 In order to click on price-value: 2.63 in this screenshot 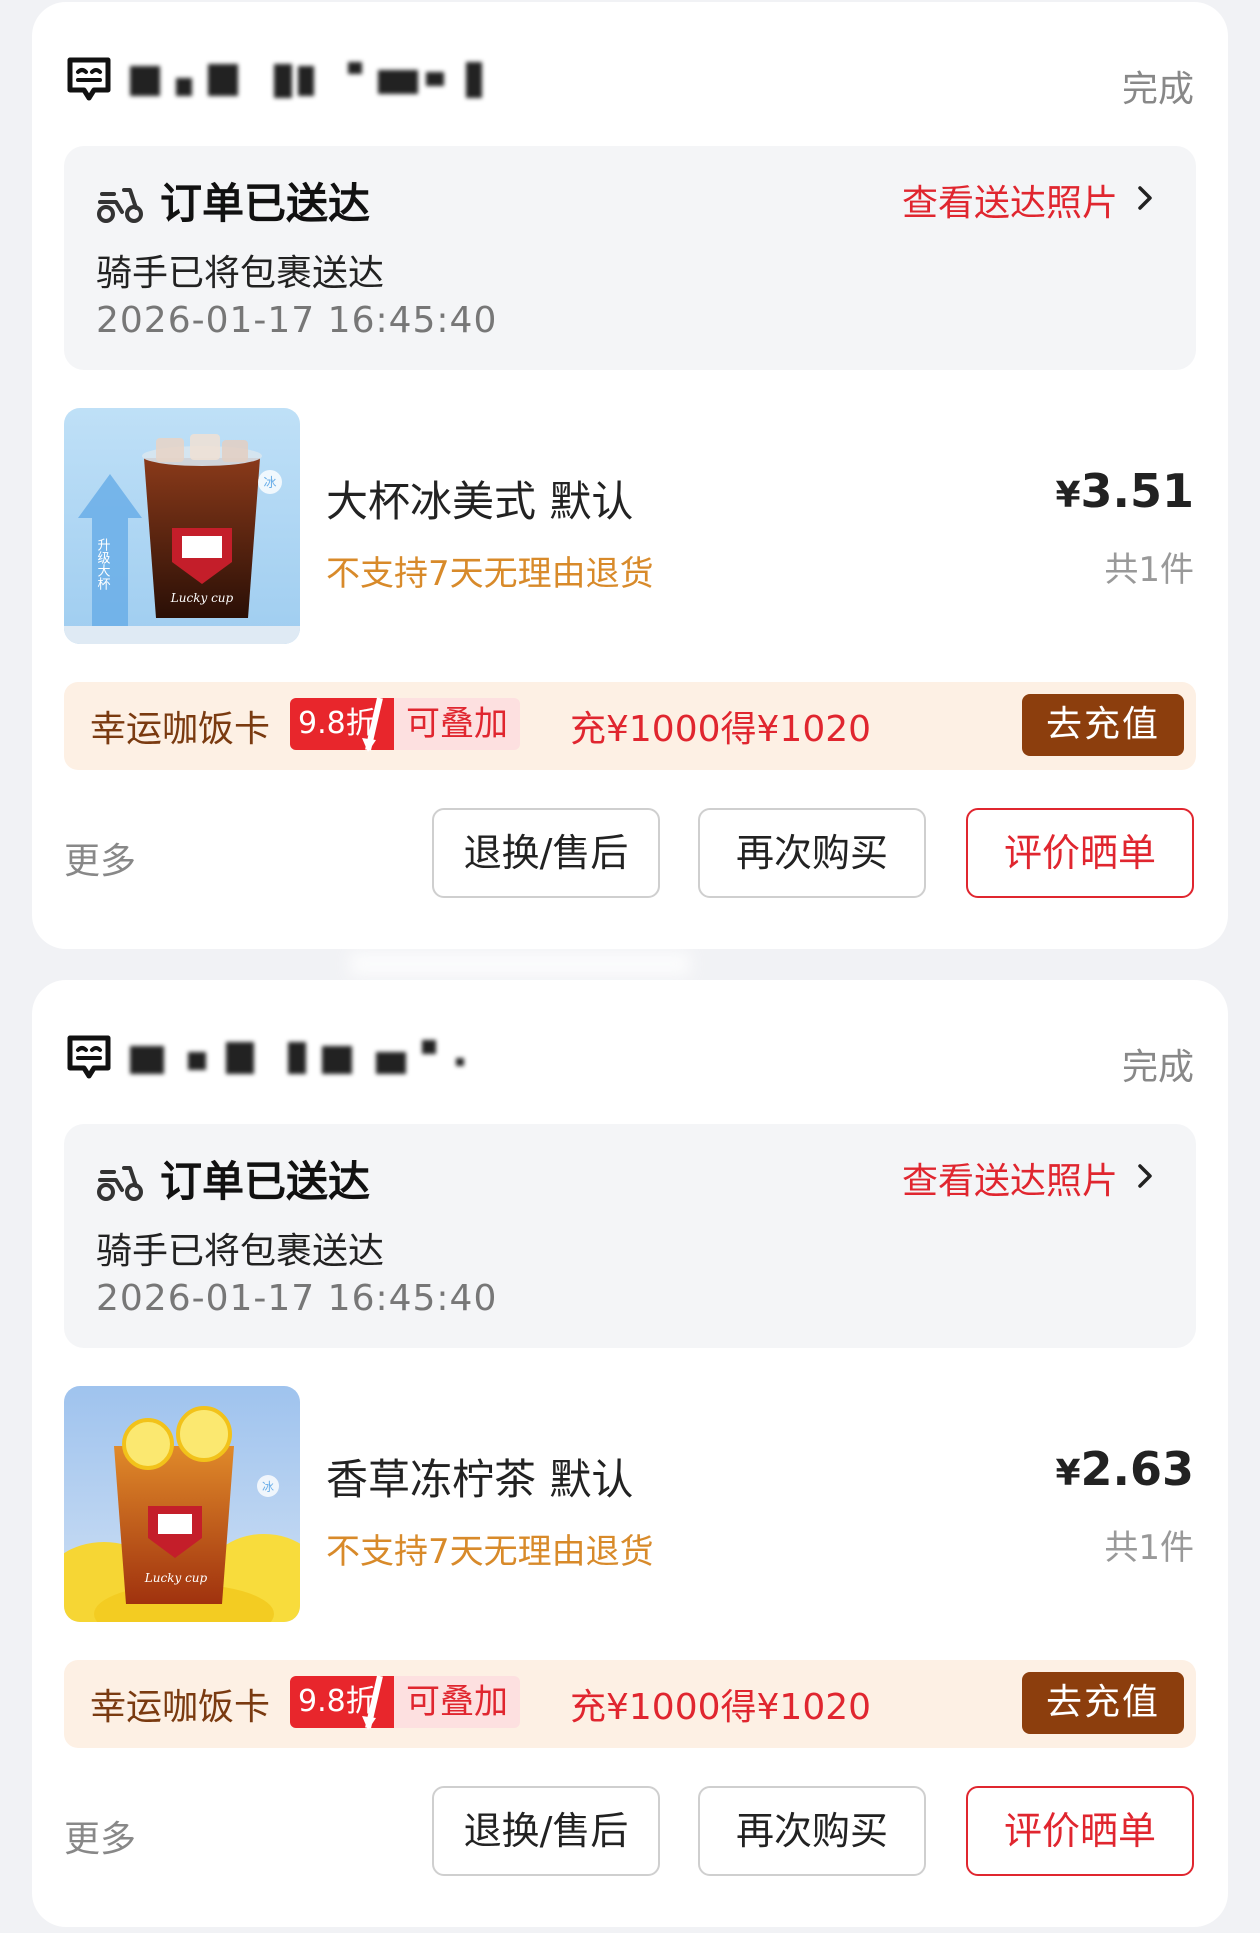, I will do `click(1137, 1469)`.